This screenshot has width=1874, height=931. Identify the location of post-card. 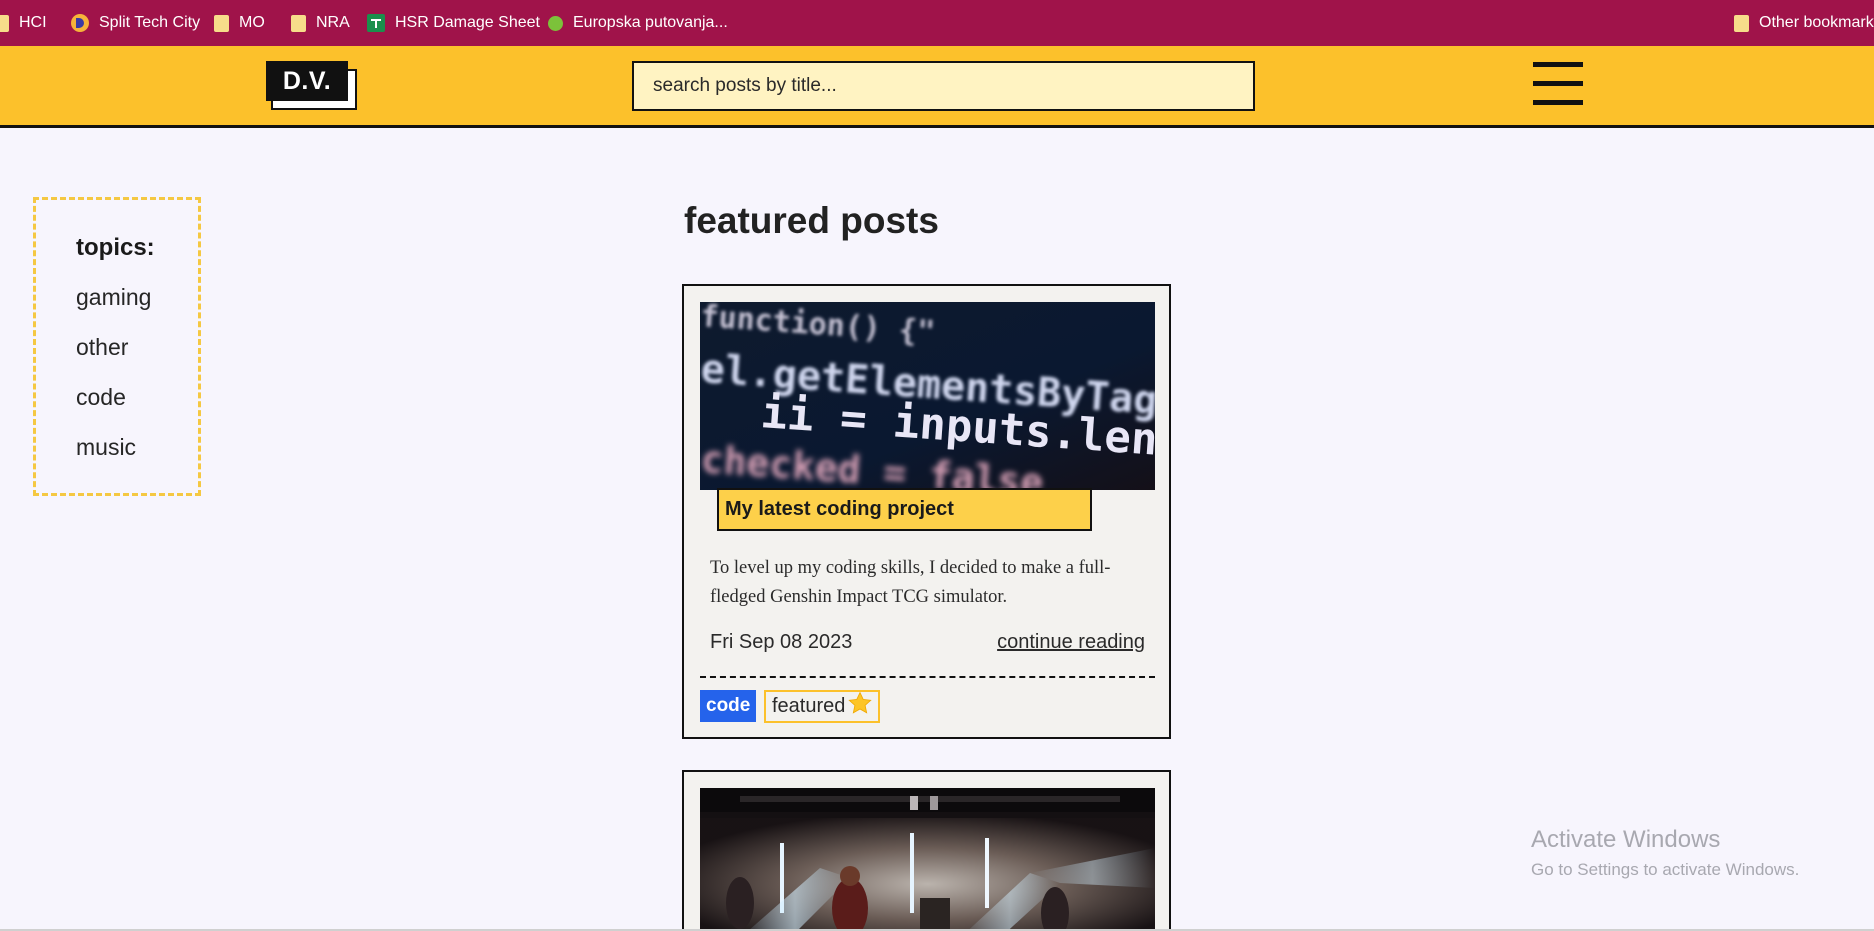
(926, 850).